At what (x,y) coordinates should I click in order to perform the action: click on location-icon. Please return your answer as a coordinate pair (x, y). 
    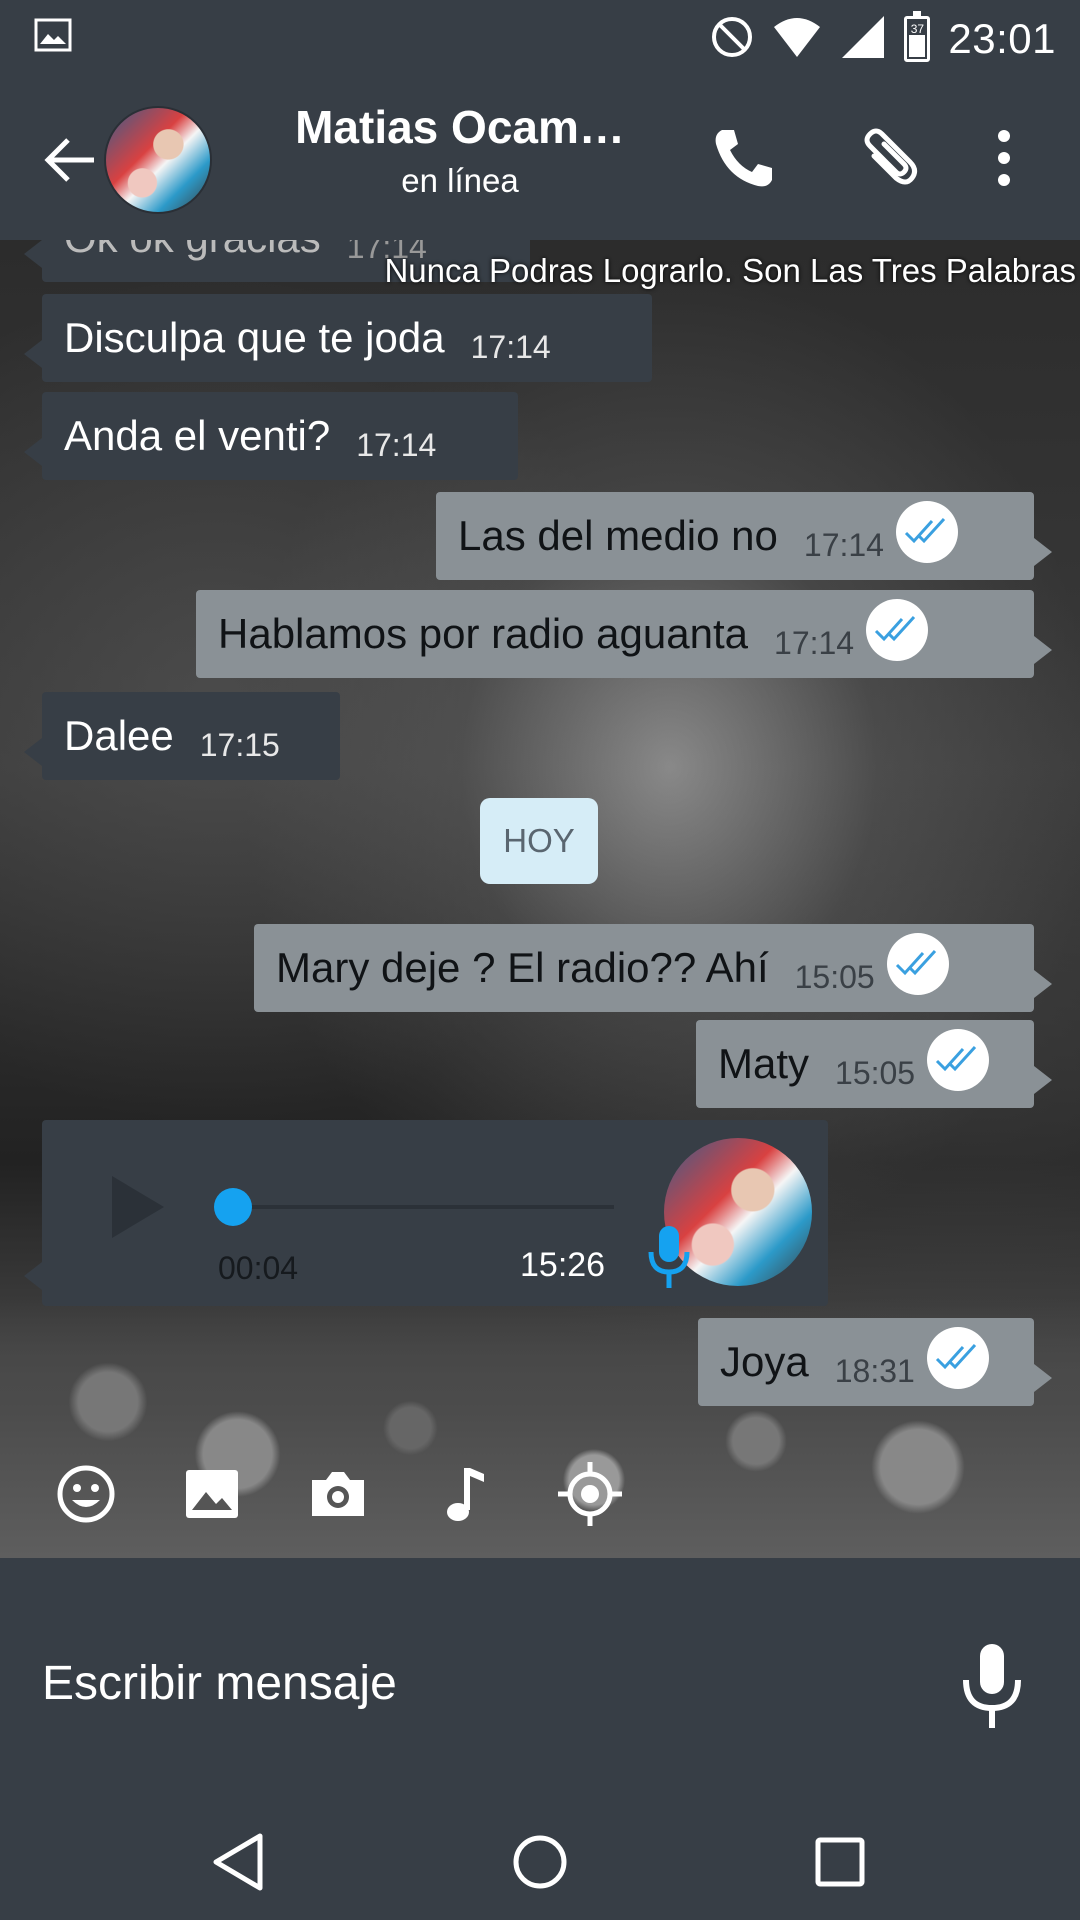
    Looking at the image, I should click on (590, 1494).